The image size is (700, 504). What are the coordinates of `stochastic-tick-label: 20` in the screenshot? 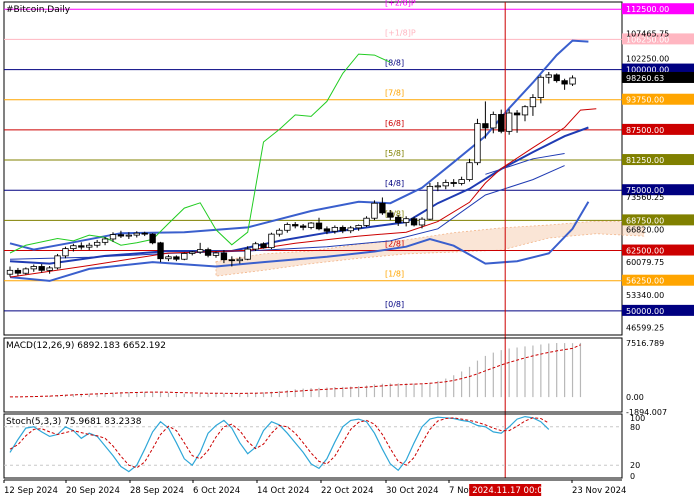 It's located at (635, 465).